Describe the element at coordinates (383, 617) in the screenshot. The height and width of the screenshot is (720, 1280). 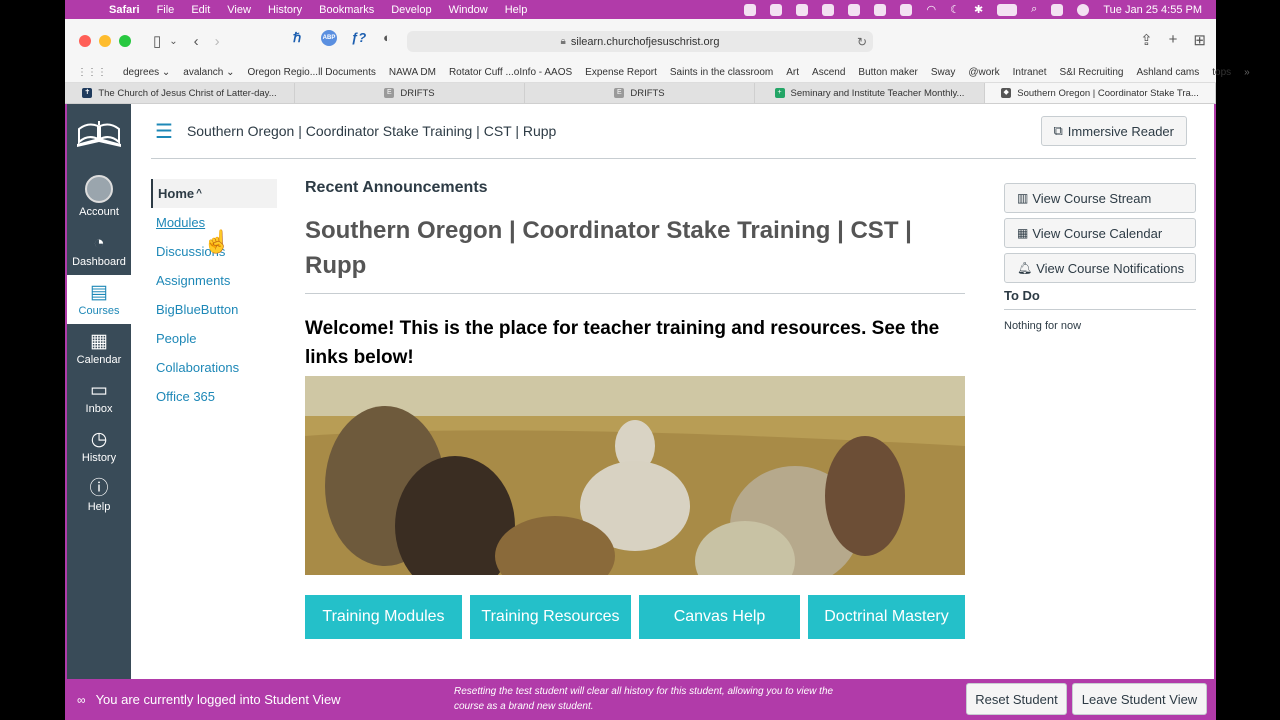
I see `training-modules-button: Training Modules` at that location.